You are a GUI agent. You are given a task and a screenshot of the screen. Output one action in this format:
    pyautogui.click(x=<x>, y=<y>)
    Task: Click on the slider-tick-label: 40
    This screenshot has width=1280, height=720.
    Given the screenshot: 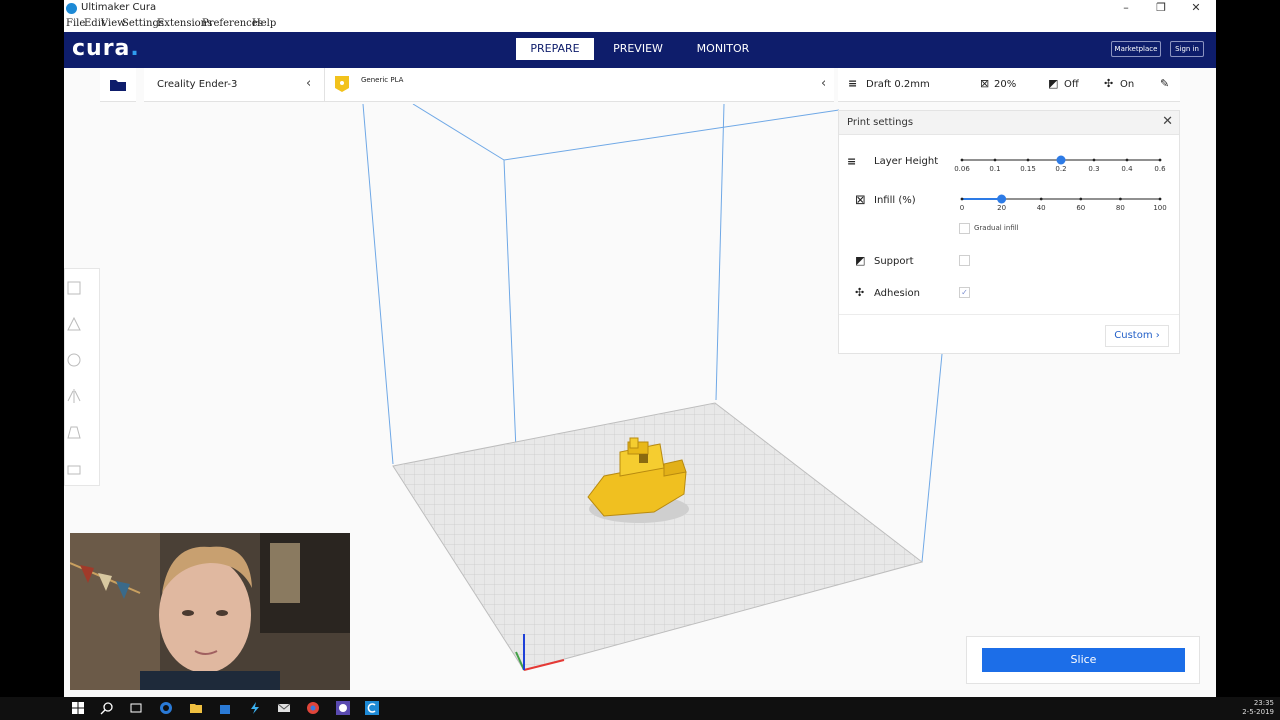 What is the action you would take?
    pyautogui.click(x=1041, y=208)
    